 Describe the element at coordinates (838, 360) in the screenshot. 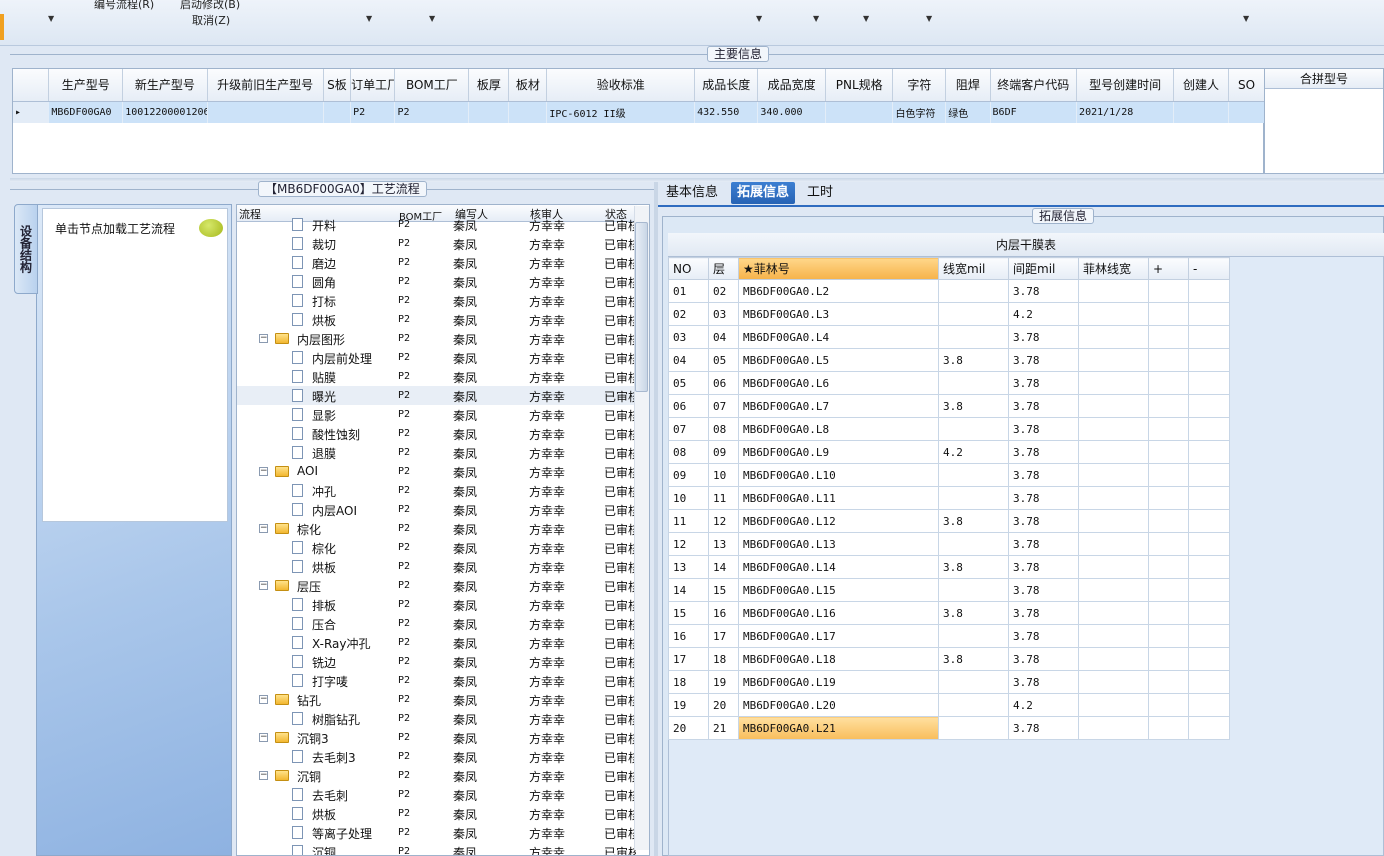

I see `cell: MB6DF00GA0.L5` at that location.